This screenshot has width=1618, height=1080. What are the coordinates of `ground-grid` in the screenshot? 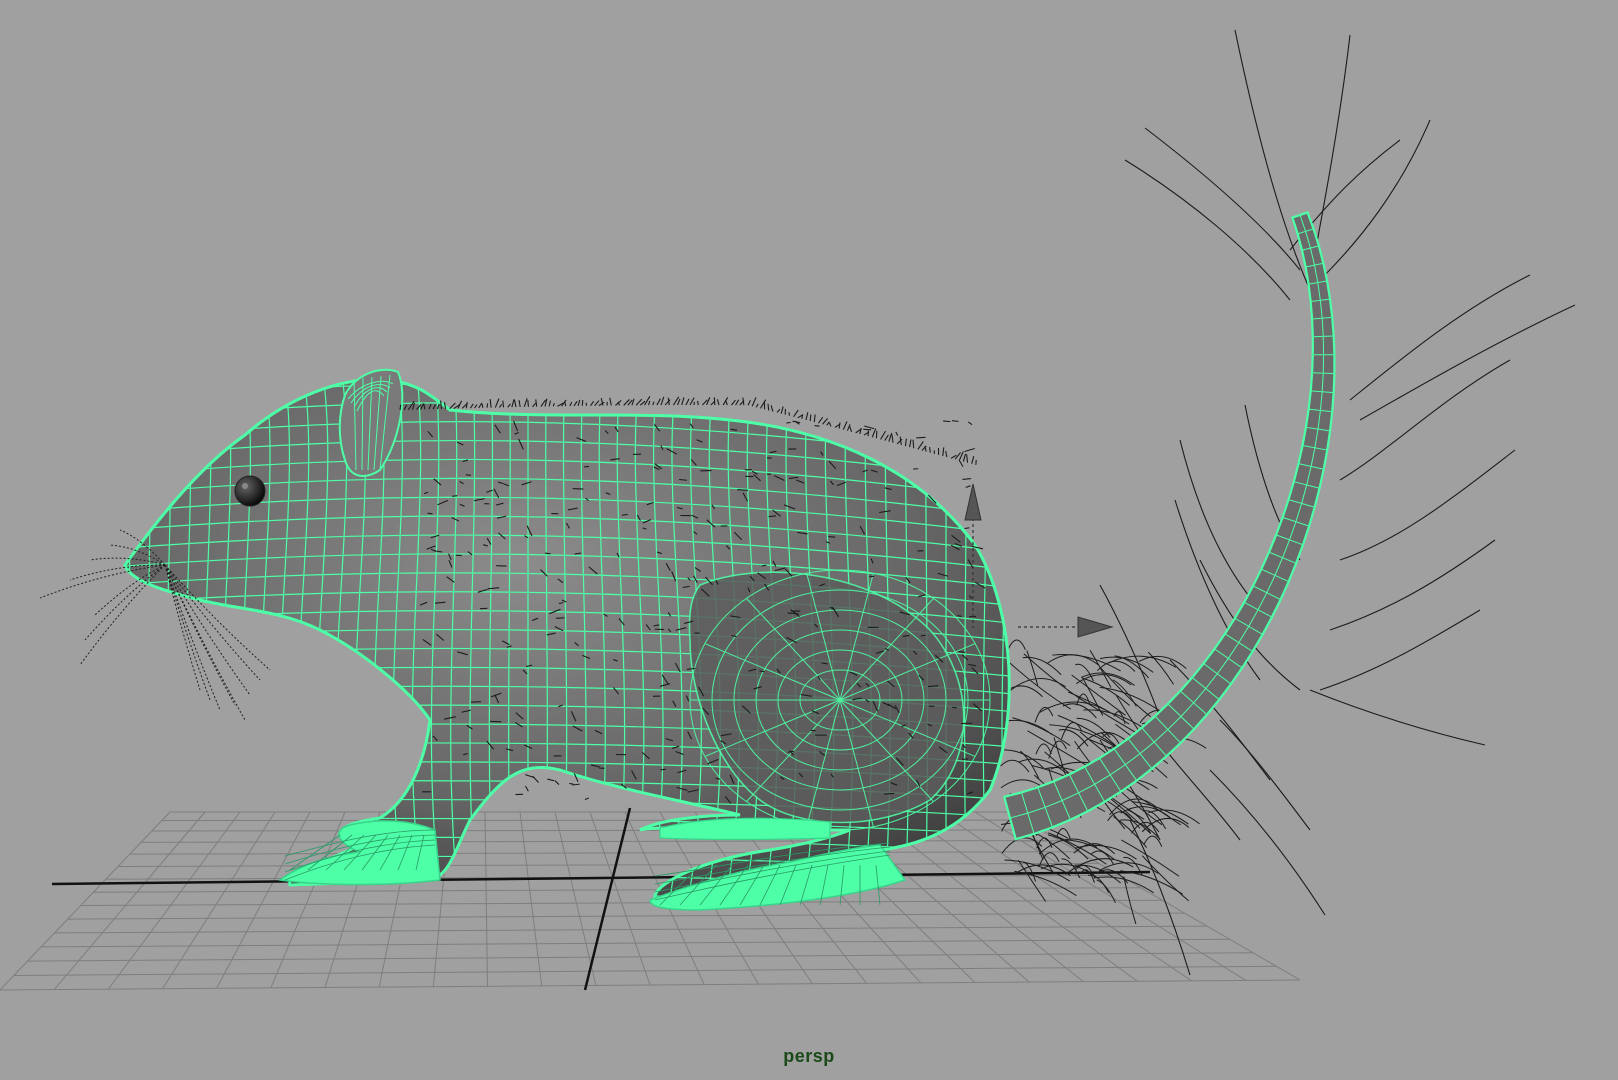 It's located at (650, 899).